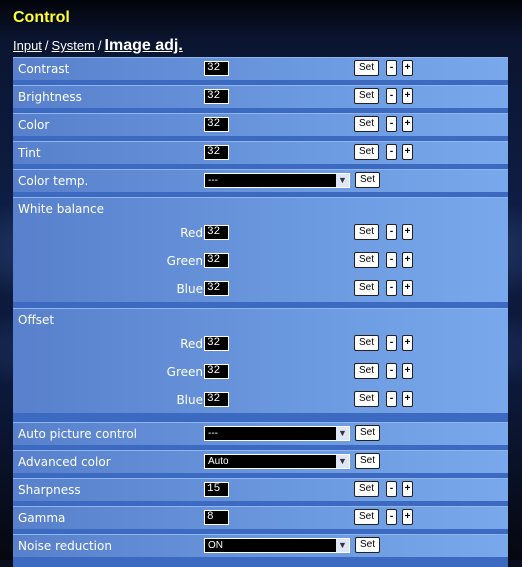  I want to click on brightness-increase-button: +, so click(407, 96).